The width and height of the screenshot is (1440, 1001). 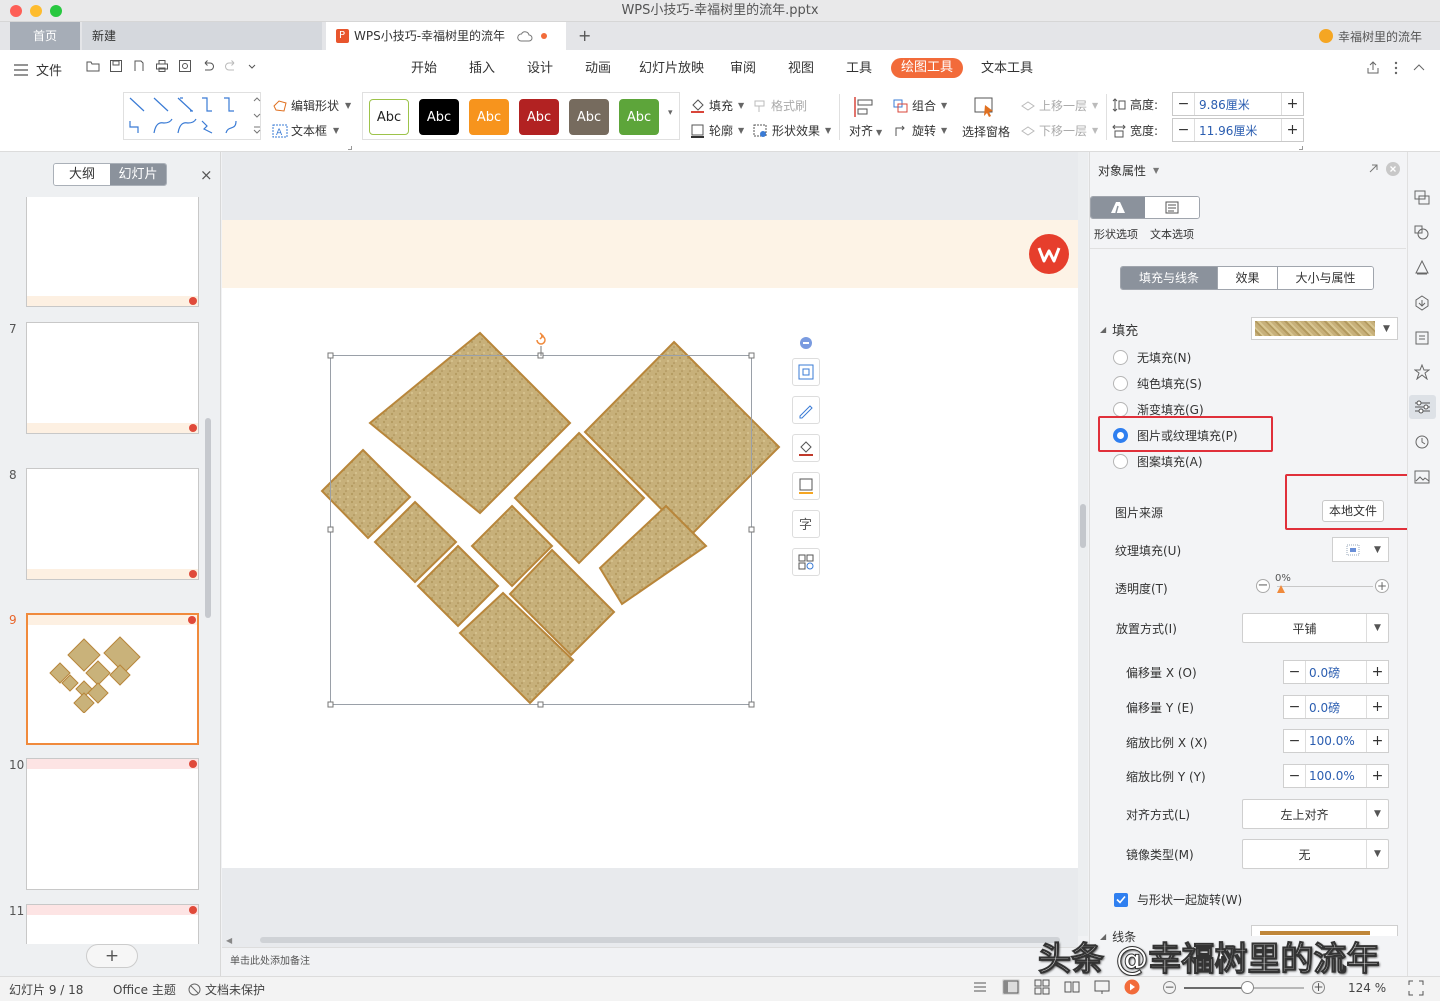 What do you see at coordinates (743, 69) in the screenshot?
I see `tab-review: 审阅` at bounding box center [743, 69].